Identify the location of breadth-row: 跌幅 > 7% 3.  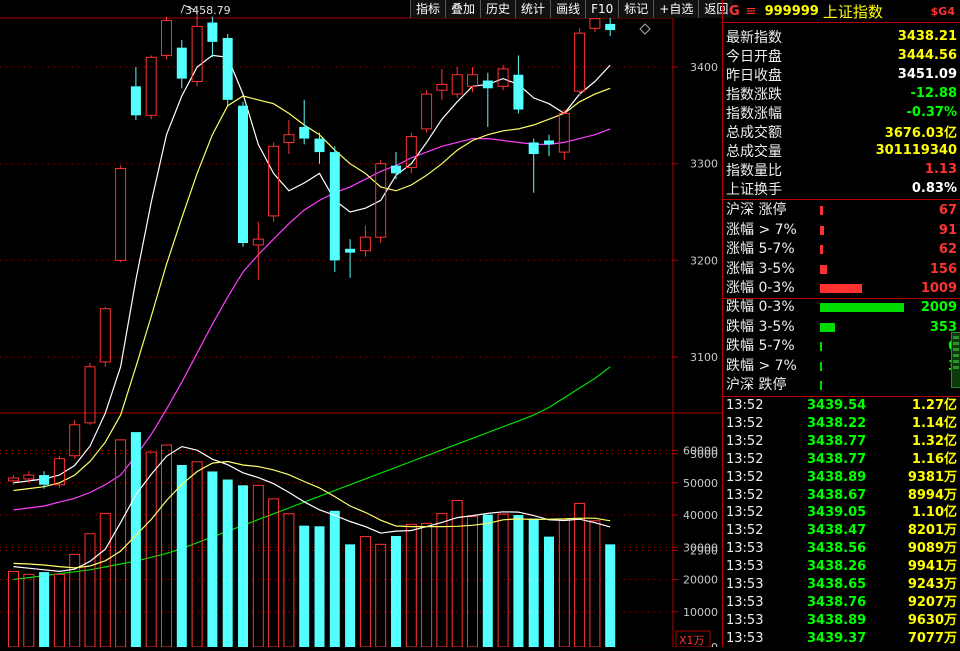
(841, 366).